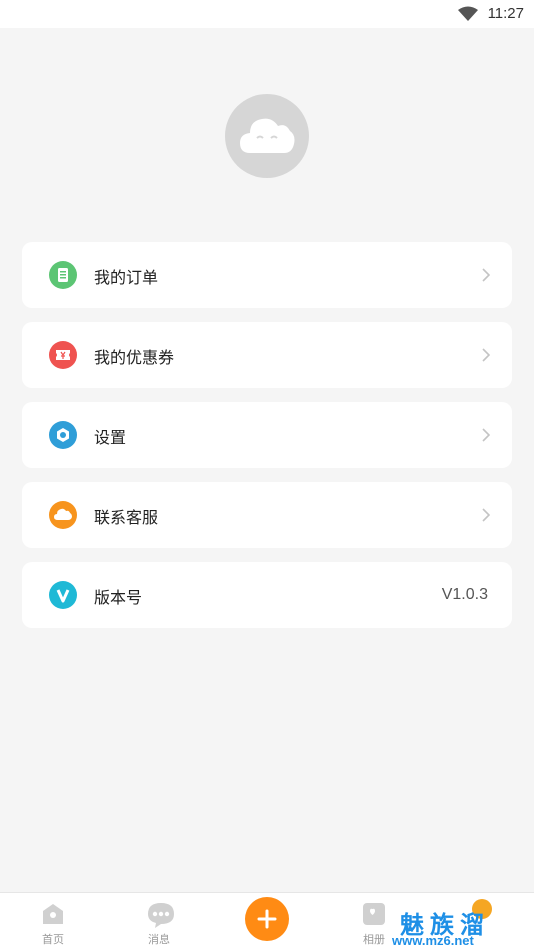 The image size is (534, 950). What do you see at coordinates (267, 435) in the screenshot?
I see `menu-item-settings: 设置` at bounding box center [267, 435].